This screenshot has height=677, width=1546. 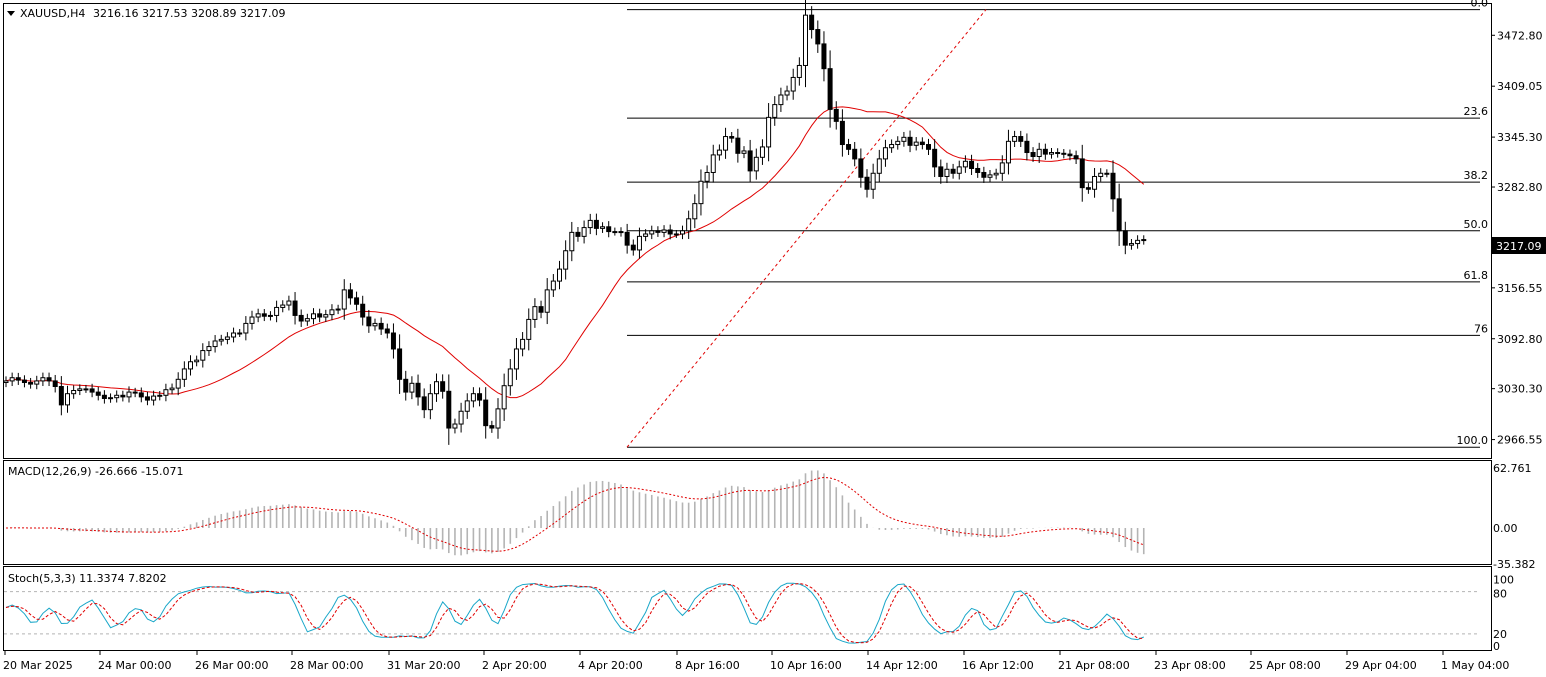 I want to click on x-tick-label: 26 Mar 00:00, so click(x=231, y=665).